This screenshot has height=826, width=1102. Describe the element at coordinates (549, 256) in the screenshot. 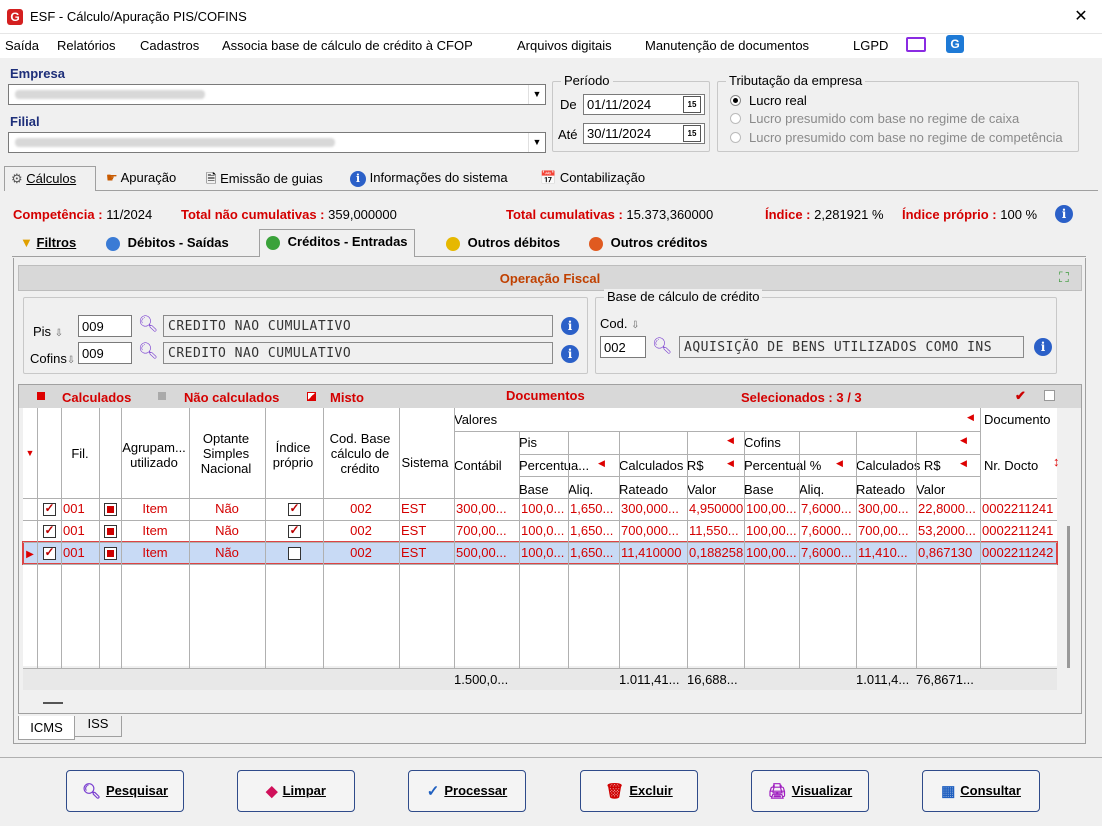

I see `sub-tabs-divider` at that location.